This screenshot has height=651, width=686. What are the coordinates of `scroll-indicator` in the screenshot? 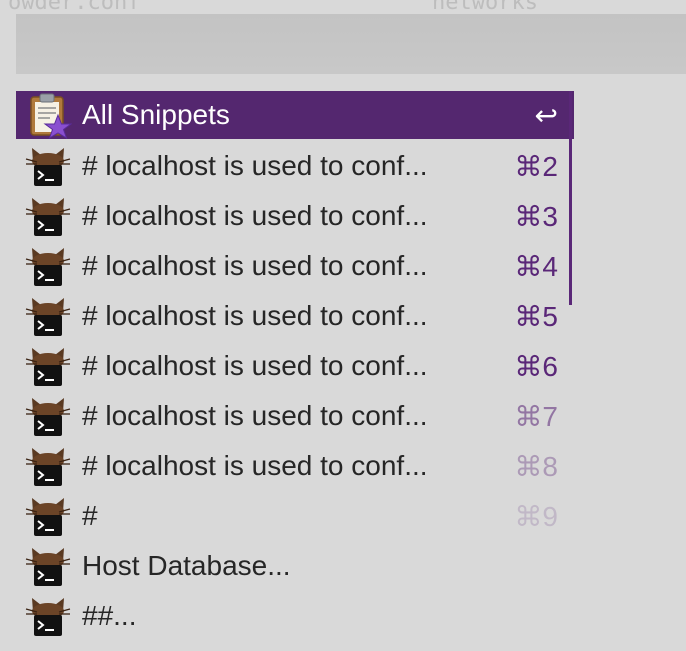 It's located at (570, 198).